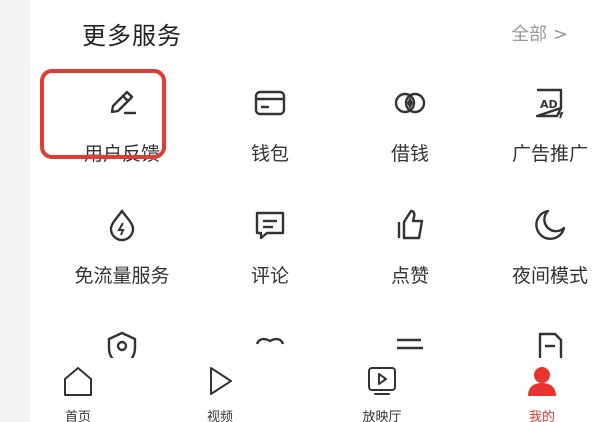  I want to click on data-drop-icon, so click(122, 225).